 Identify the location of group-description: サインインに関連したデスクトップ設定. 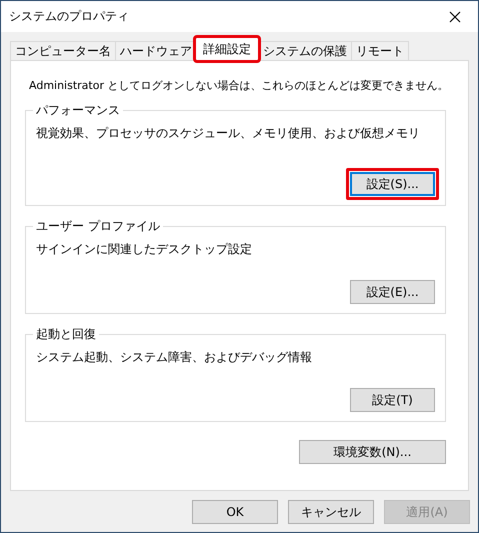
(144, 249).